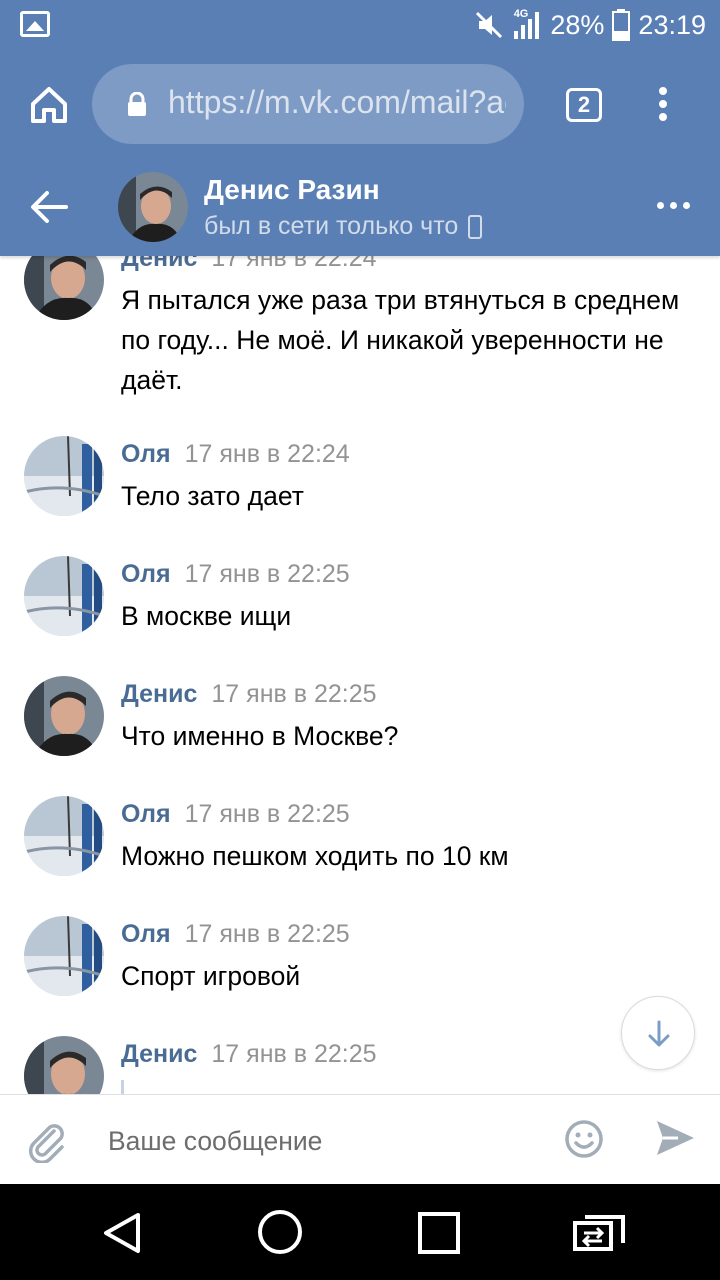 This screenshot has width=720, height=1280. I want to click on phone-icon, so click(475, 226).